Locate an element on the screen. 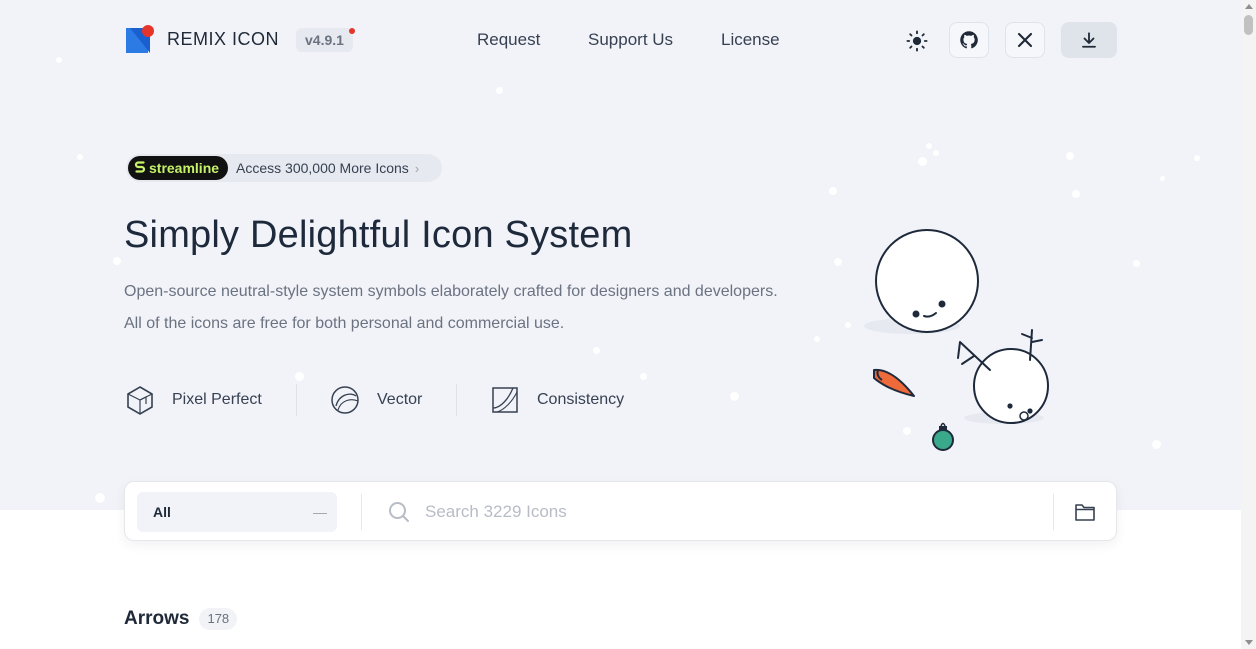 The image size is (1256, 649). scroll-down-arrow-icon is located at coordinates (1249, 642).